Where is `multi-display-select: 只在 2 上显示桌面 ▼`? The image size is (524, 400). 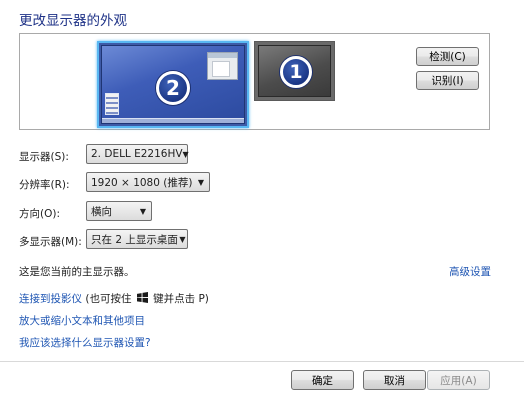 multi-display-select: 只在 2 上显示桌面 ▼ is located at coordinates (137, 239).